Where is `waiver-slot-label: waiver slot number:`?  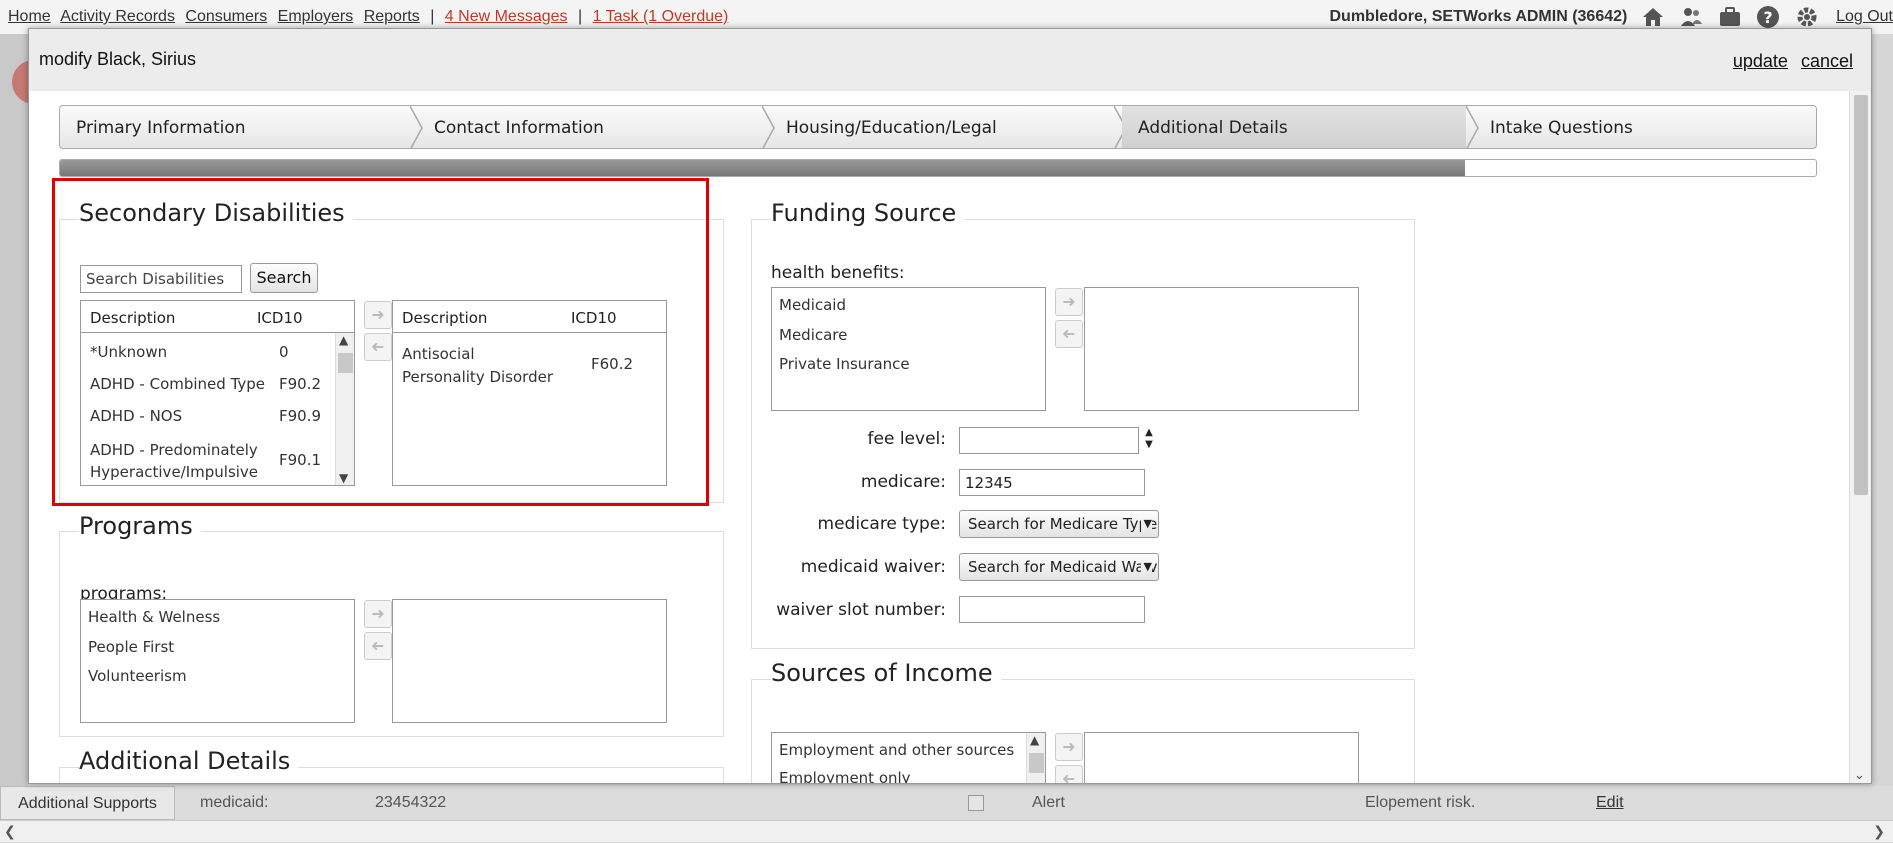 waiver-slot-label: waiver slot number: is located at coordinates (858, 610).